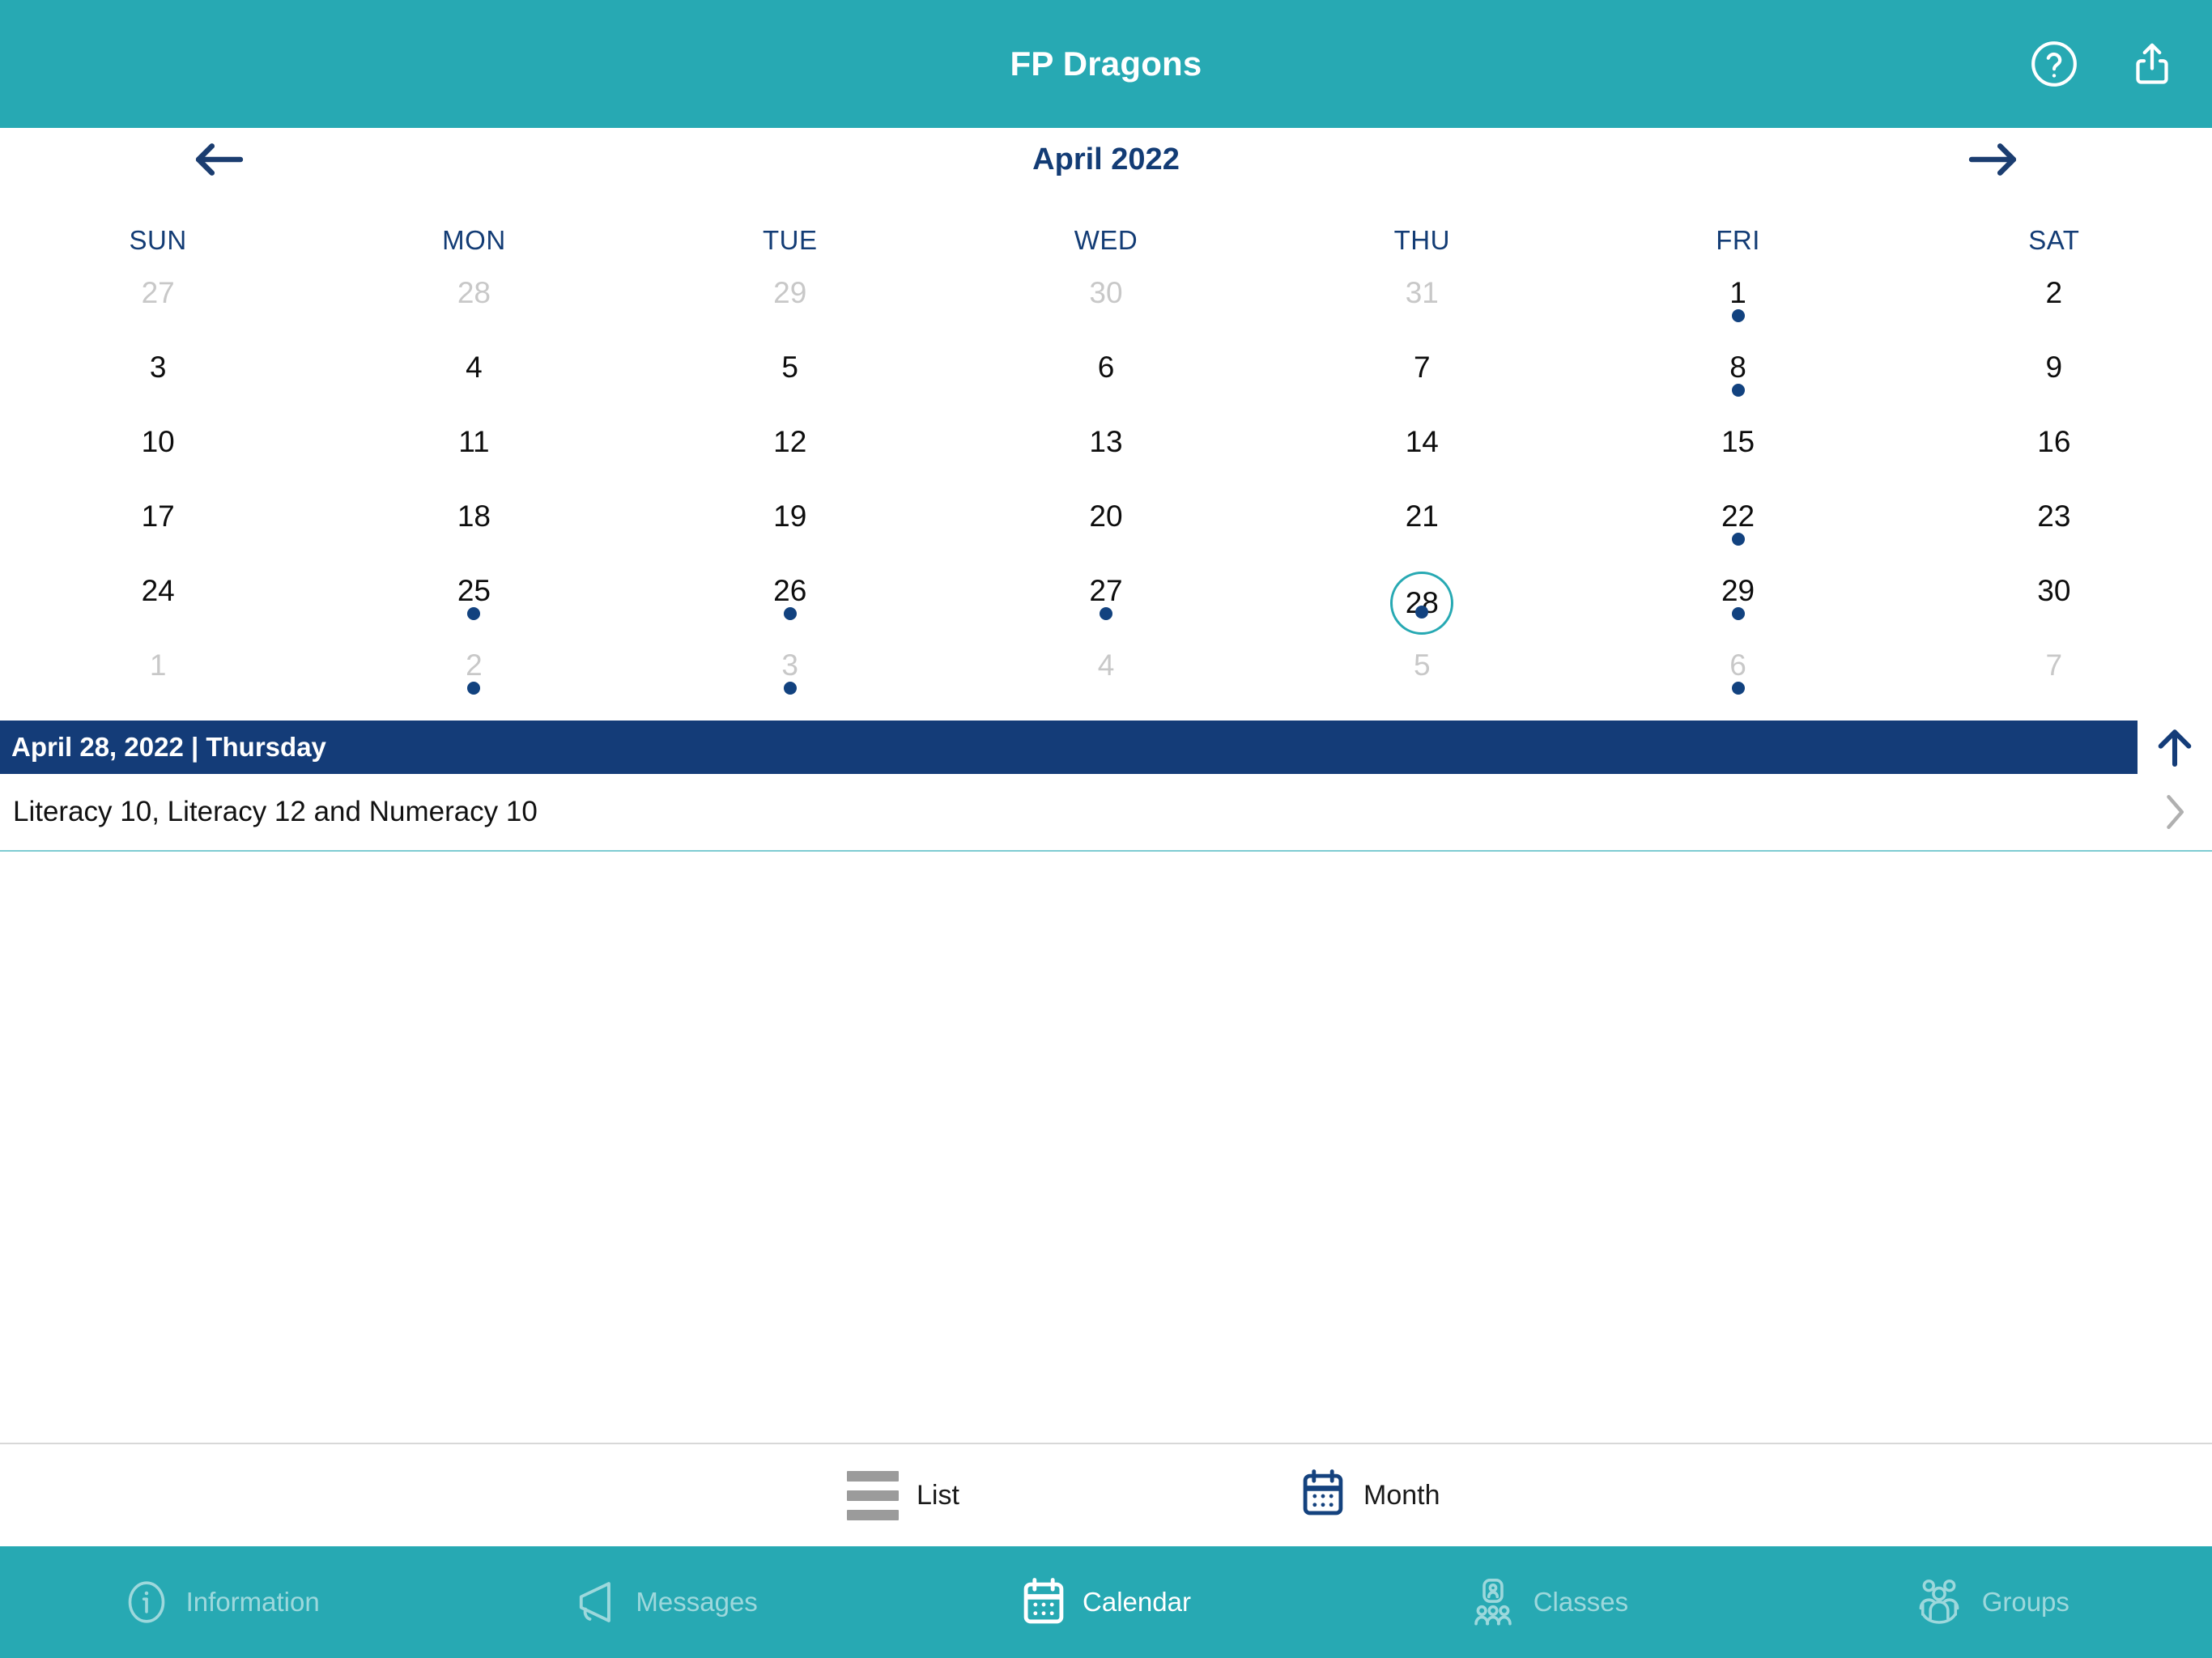 This screenshot has width=2212, height=1658. I want to click on info-circle-icon, so click(146, 1602).